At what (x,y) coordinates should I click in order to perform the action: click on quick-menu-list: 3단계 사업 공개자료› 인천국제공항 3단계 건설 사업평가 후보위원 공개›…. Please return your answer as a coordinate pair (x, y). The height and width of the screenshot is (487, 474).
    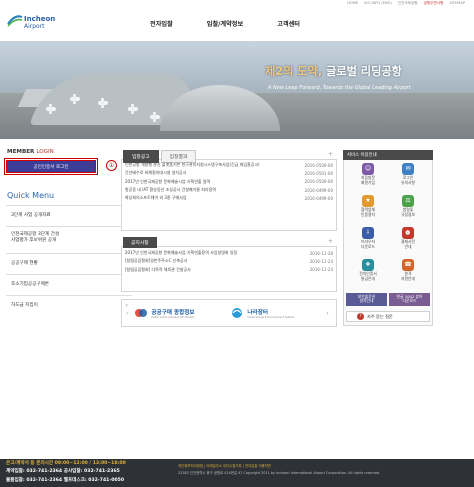
    Looking at the image, I should click on (69, 260).